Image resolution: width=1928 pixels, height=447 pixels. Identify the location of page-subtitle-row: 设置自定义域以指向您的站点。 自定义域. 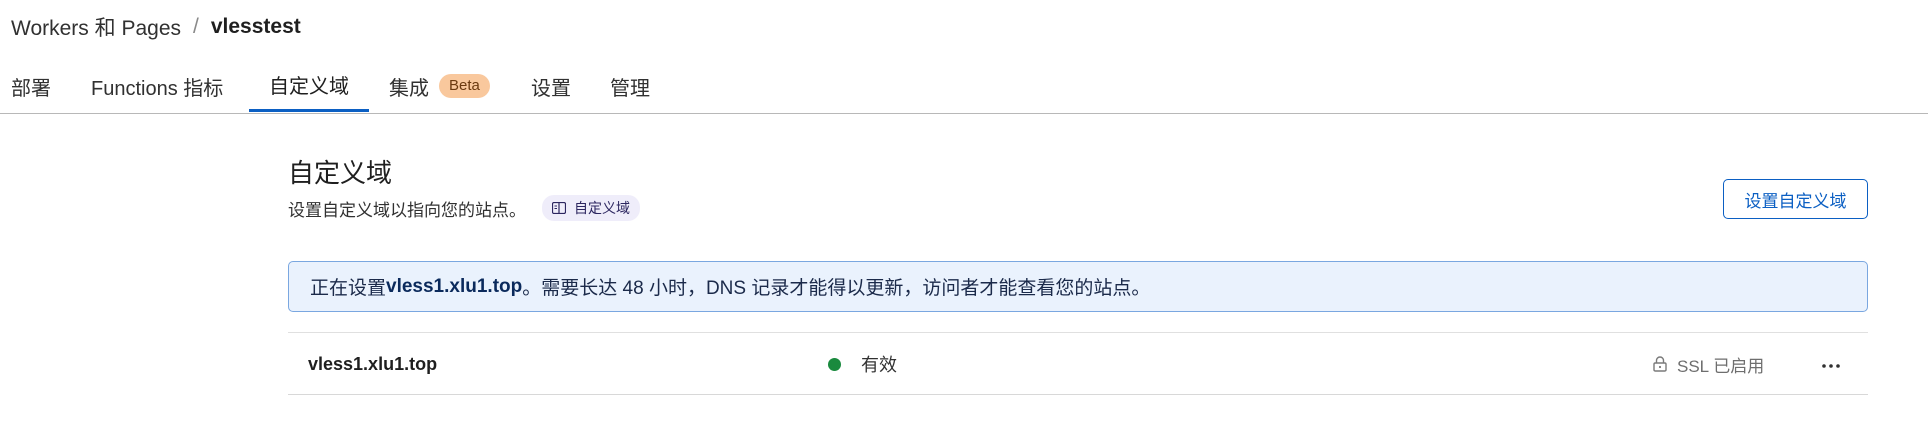
(464, 208).